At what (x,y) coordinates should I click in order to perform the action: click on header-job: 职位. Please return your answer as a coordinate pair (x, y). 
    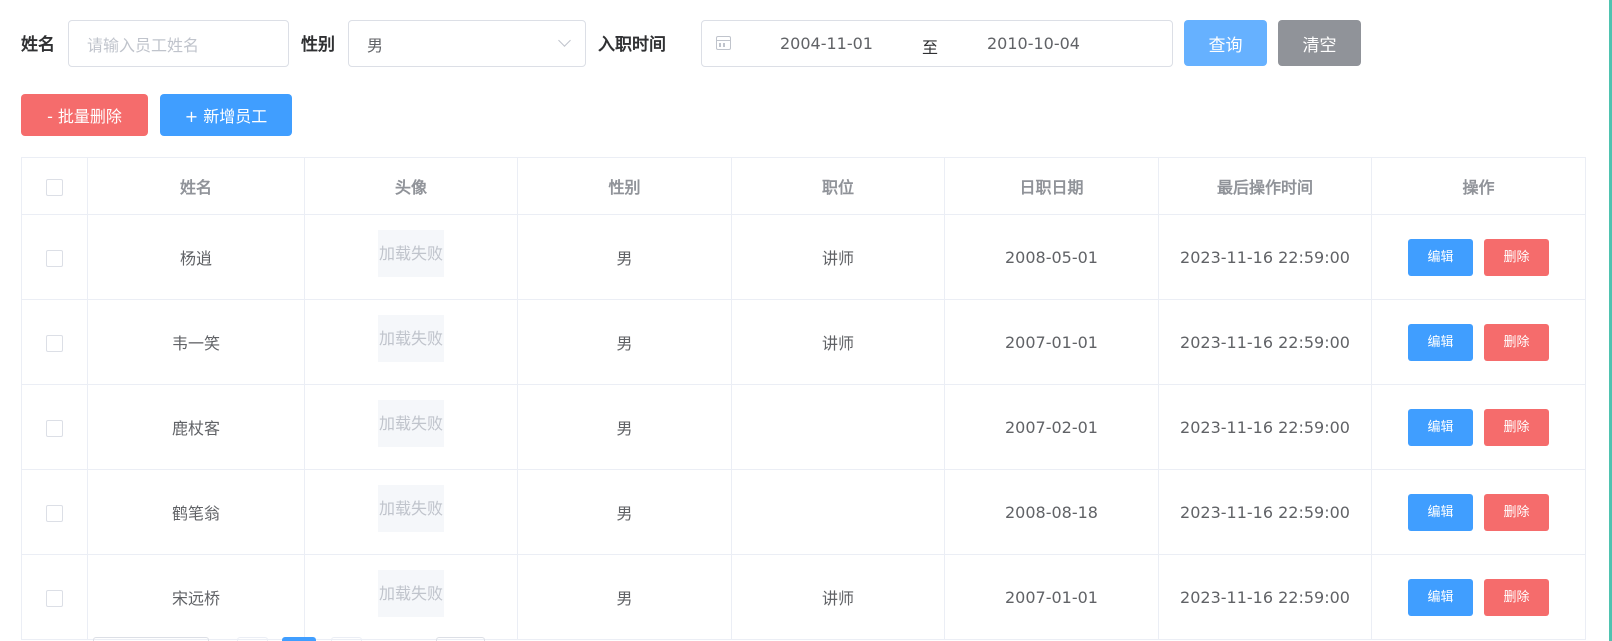
    Looking at the image, I should click on (838, 186).